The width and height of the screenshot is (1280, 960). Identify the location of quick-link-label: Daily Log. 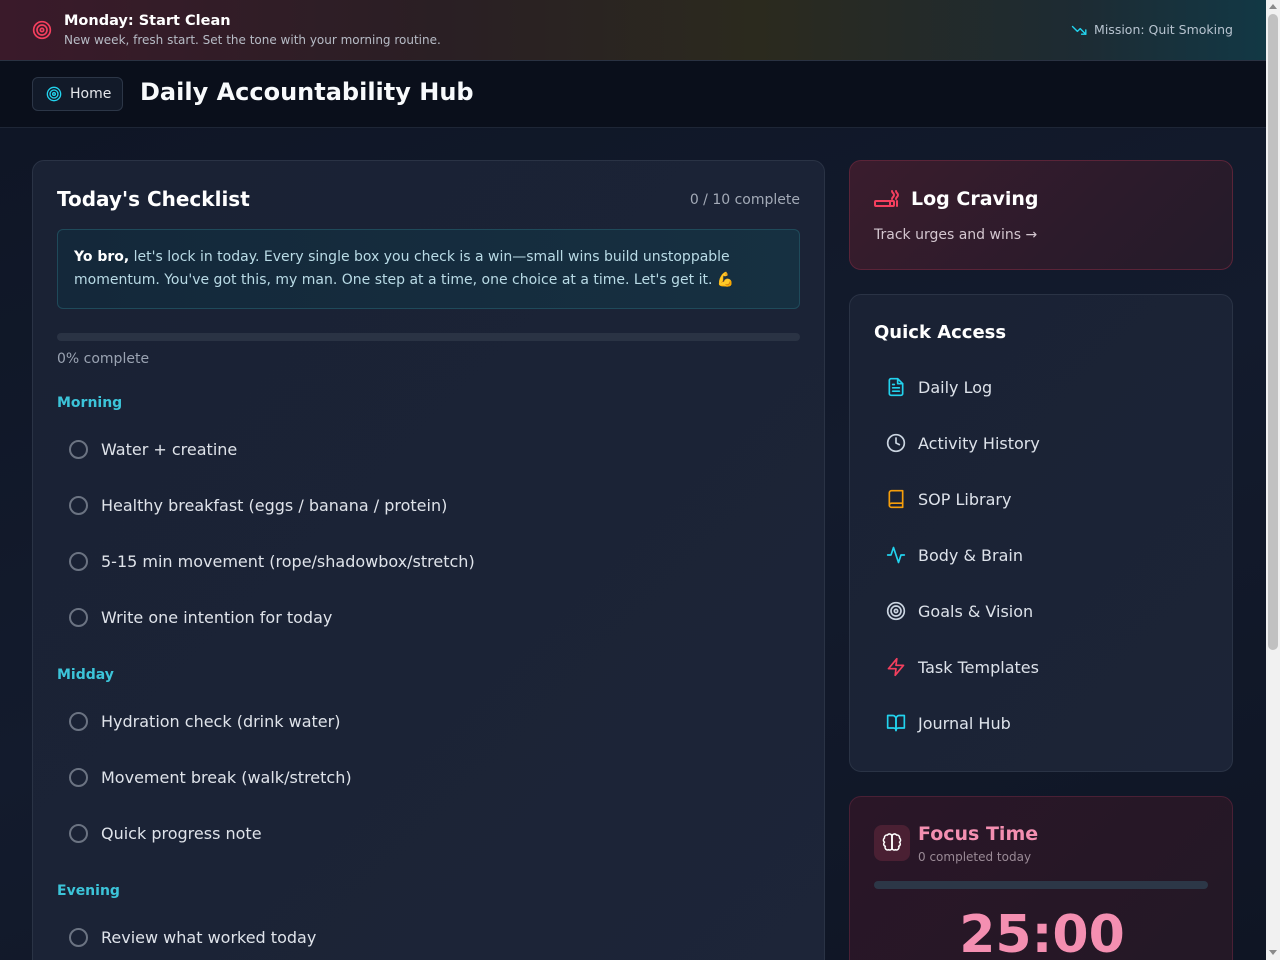
(955, 387).